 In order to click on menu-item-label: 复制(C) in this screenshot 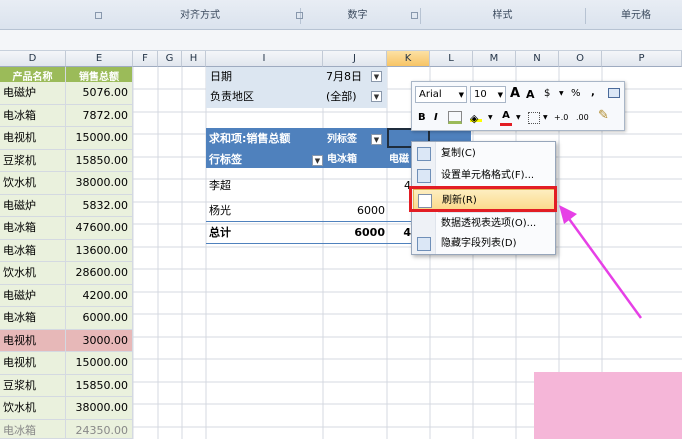, I will do `click(458, 153)`.